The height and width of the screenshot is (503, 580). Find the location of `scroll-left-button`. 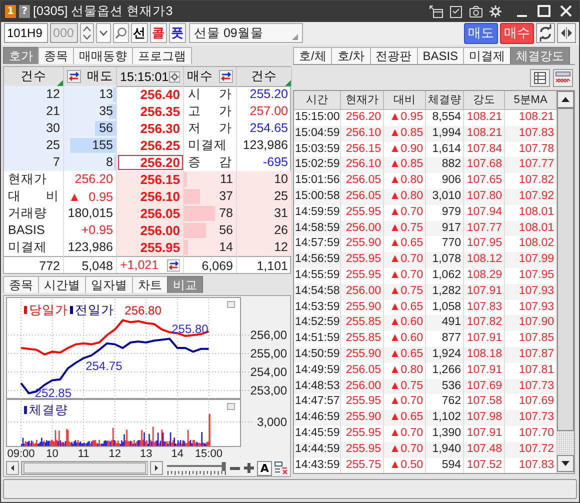

scroll-left-button is located at coordinates (12, 468).